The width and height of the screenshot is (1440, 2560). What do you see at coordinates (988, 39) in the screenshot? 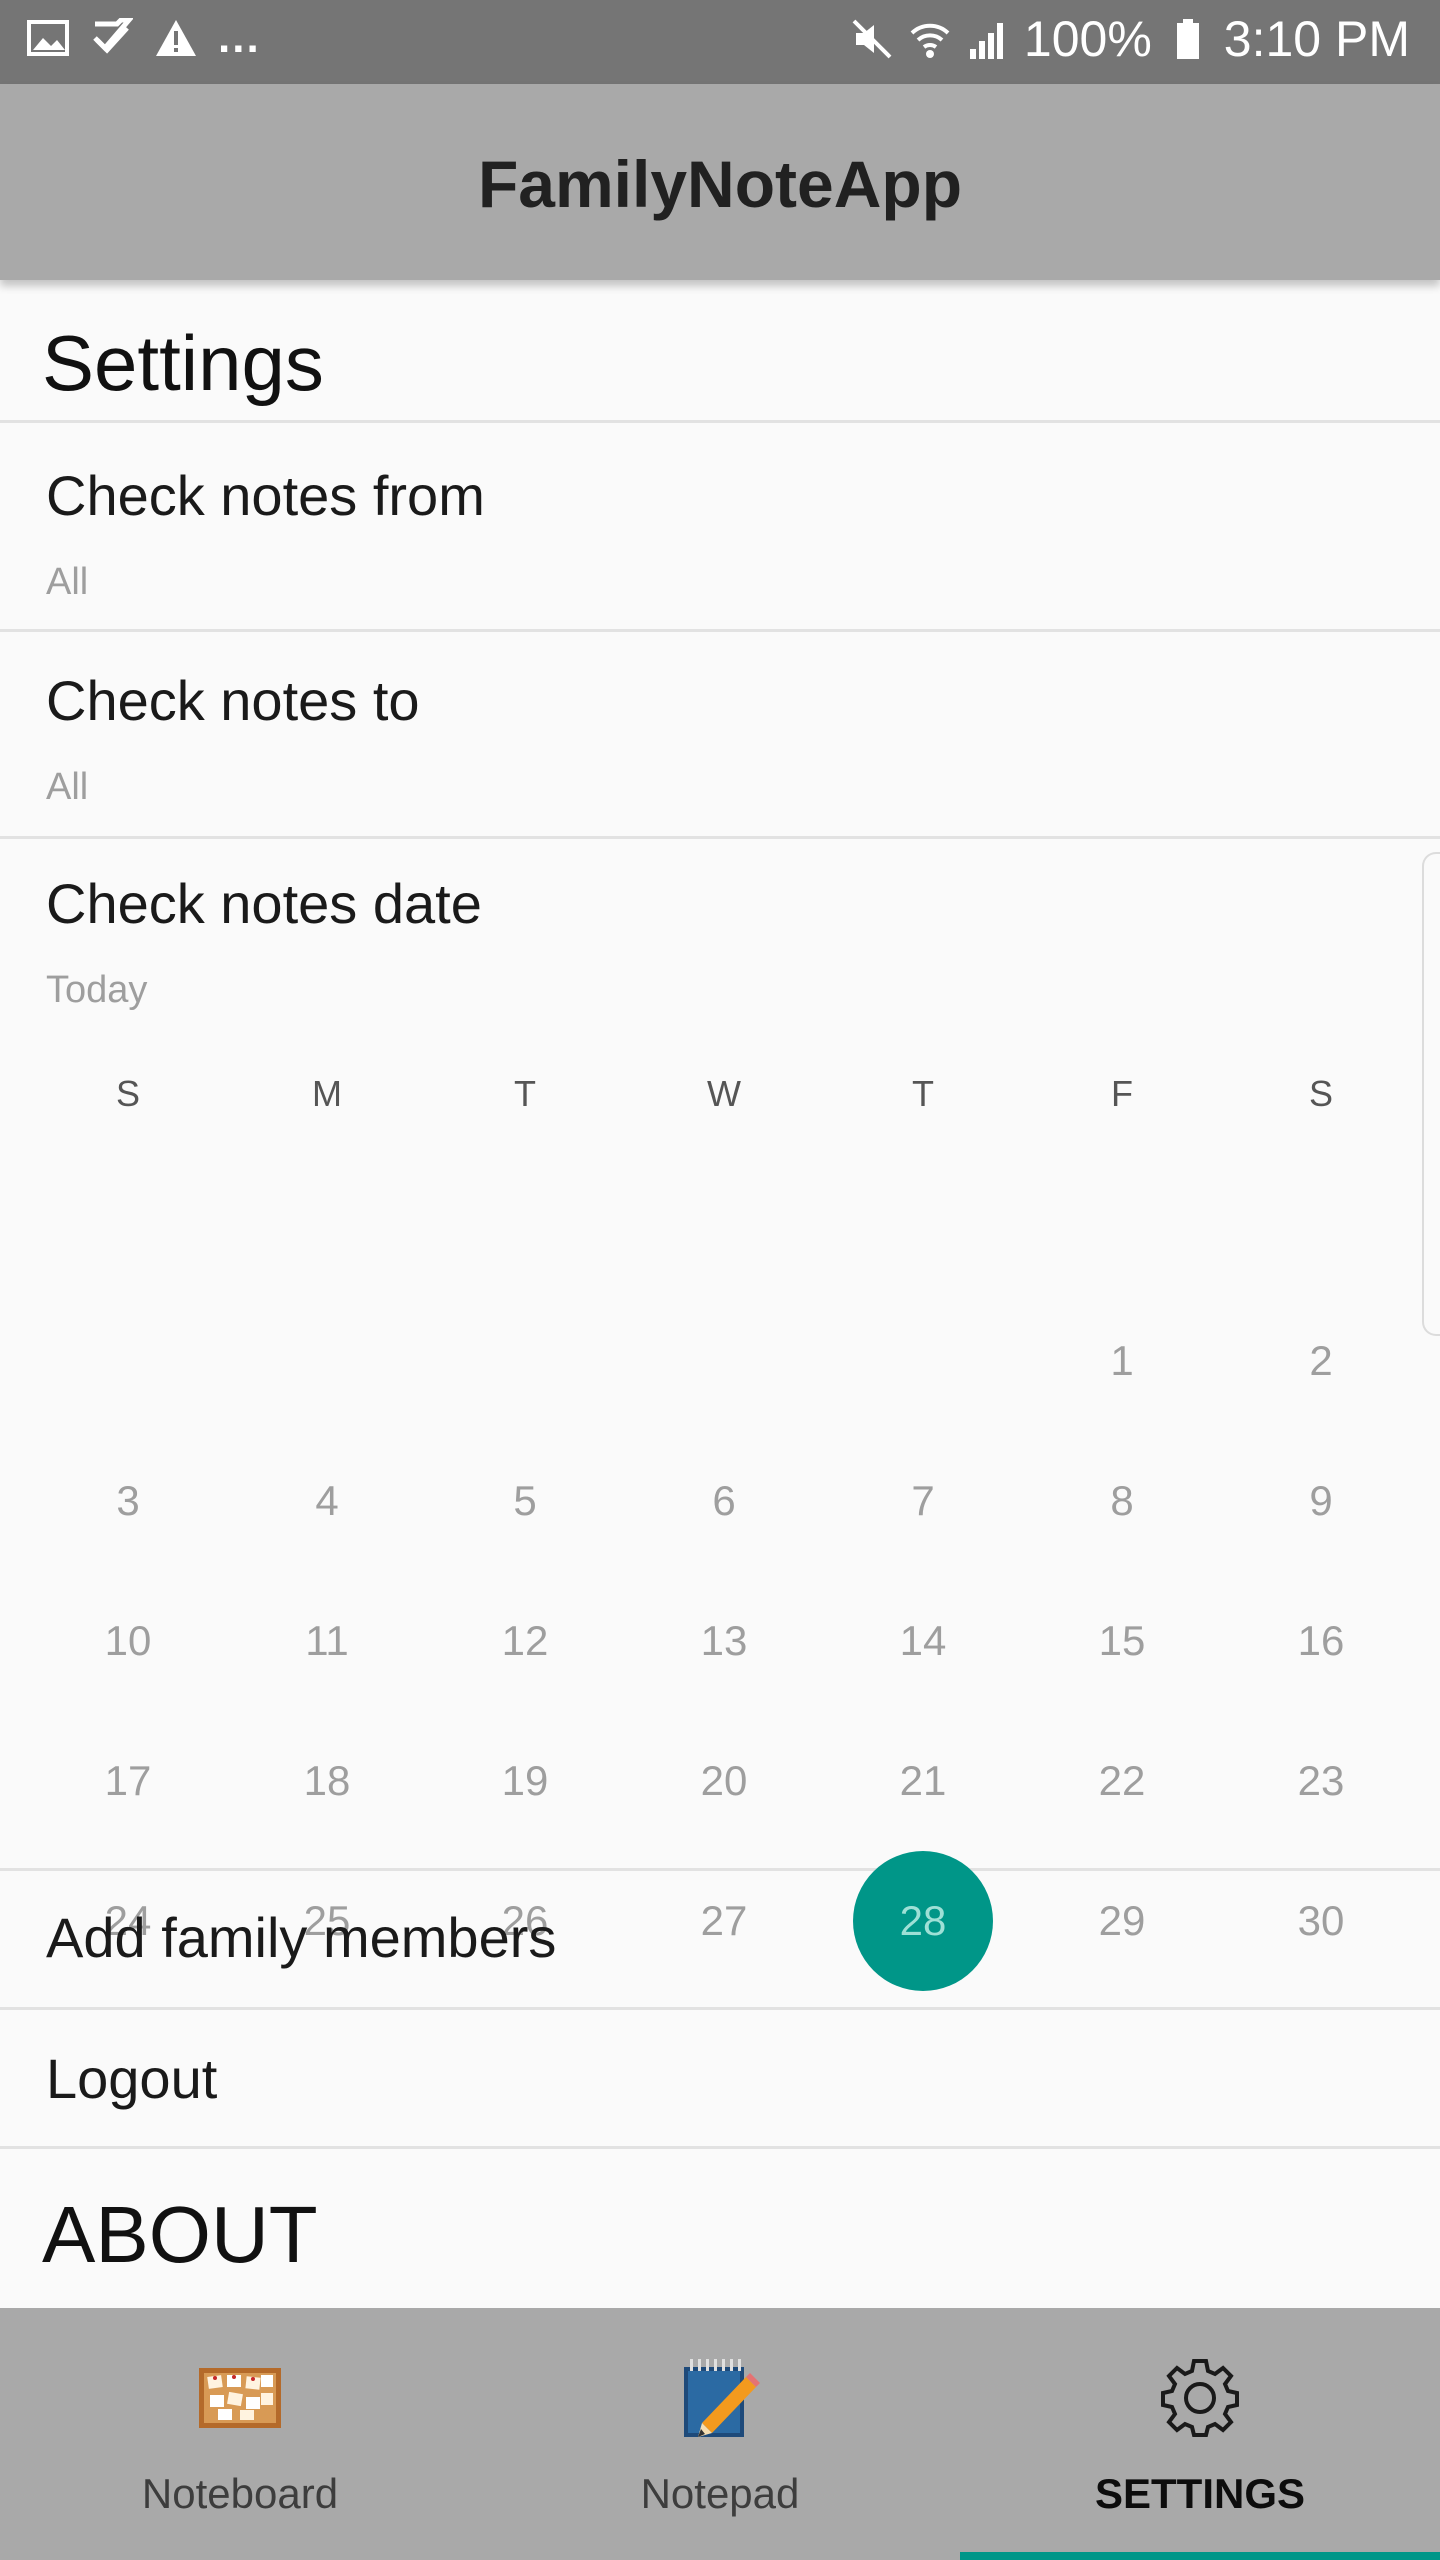
I see `signal-icon` at bounding box center [988, 39].